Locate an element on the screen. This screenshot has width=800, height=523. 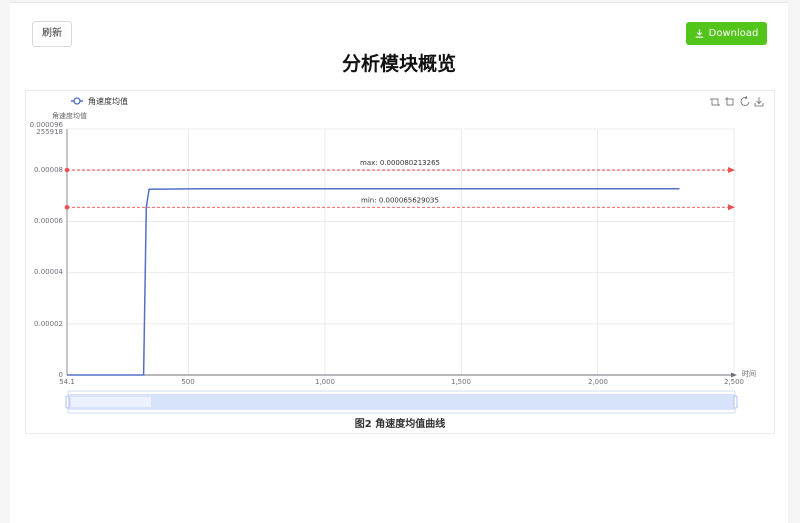
save-image-icon is located at coordinates (759, 102).